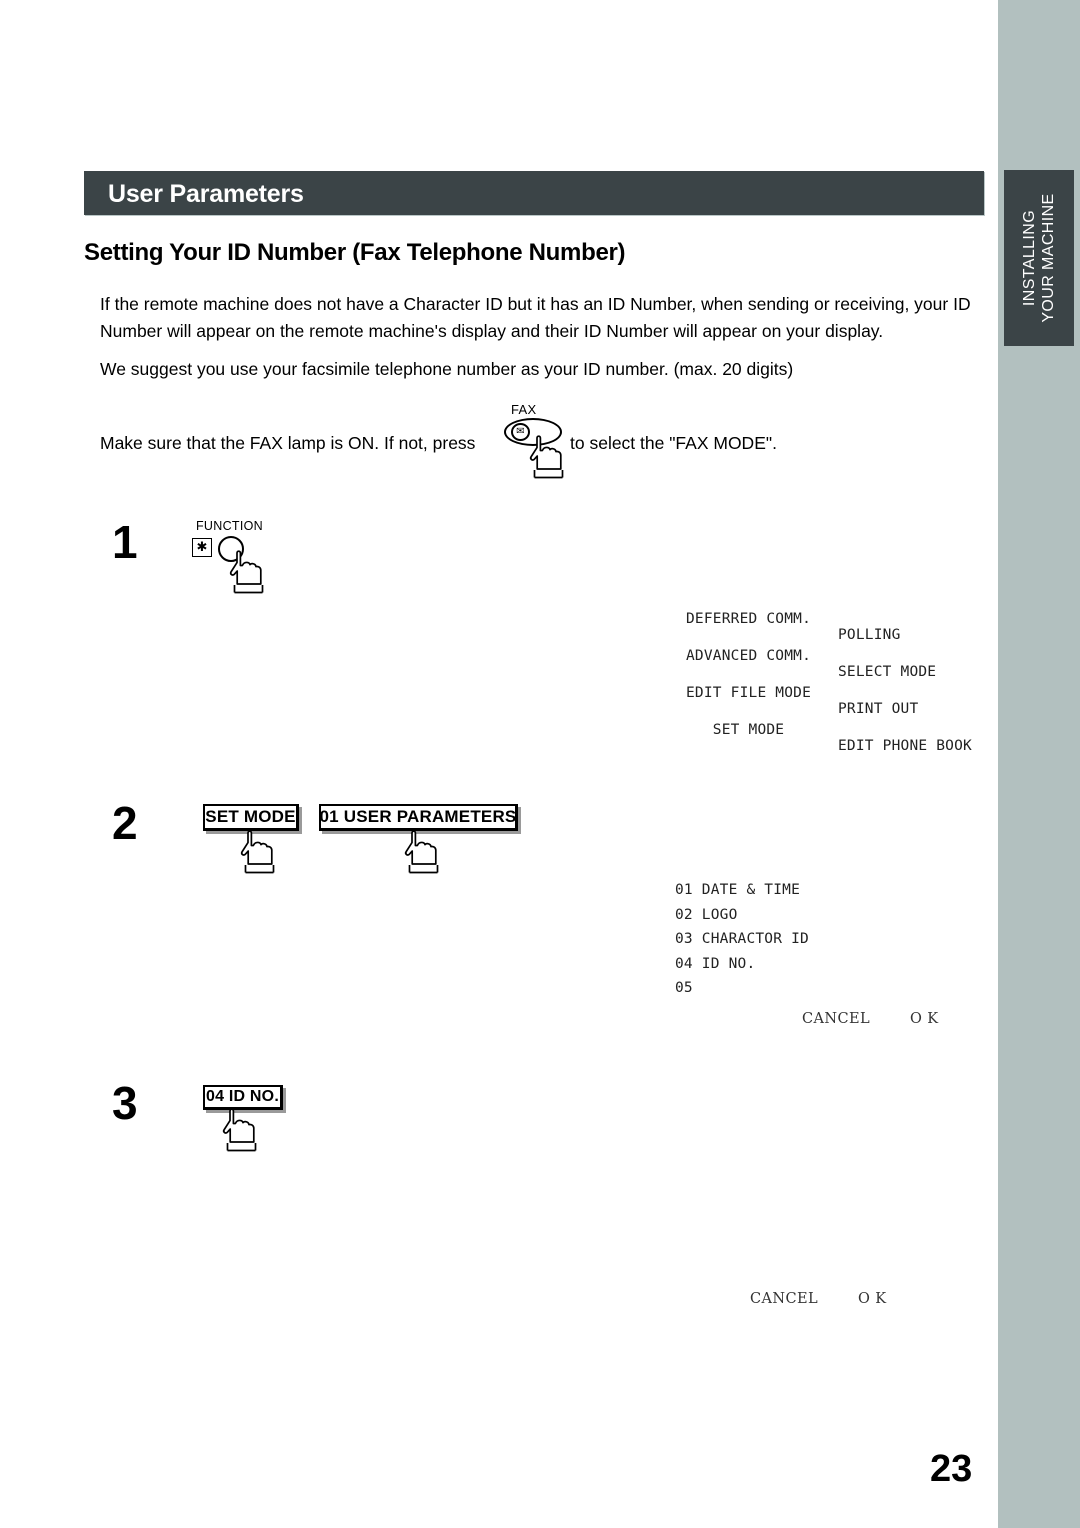 This screenshot has width=1080, height=1528. What do you see at coordinates (735, 730) in the screenshot?
I see `lcd-cell: SET MODE` at bounding box center [735, 730].